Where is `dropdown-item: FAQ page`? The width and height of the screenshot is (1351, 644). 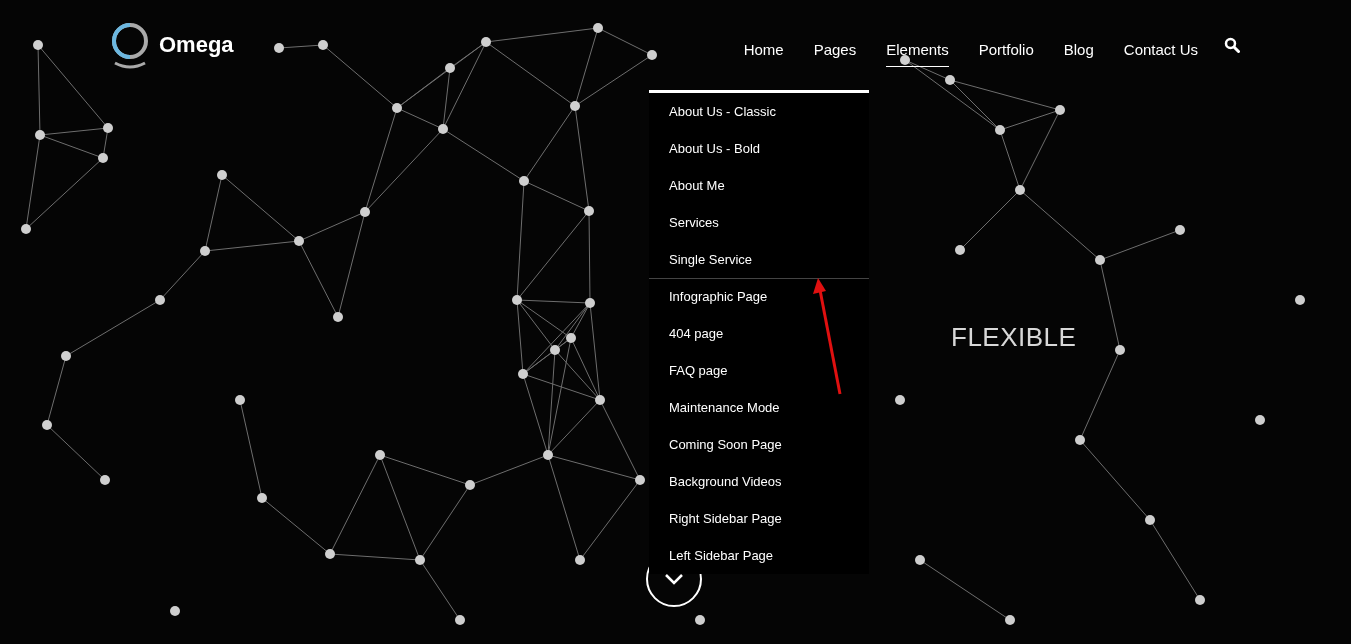 dropdown-item: FAQ page is located at coordinates (759, 370).